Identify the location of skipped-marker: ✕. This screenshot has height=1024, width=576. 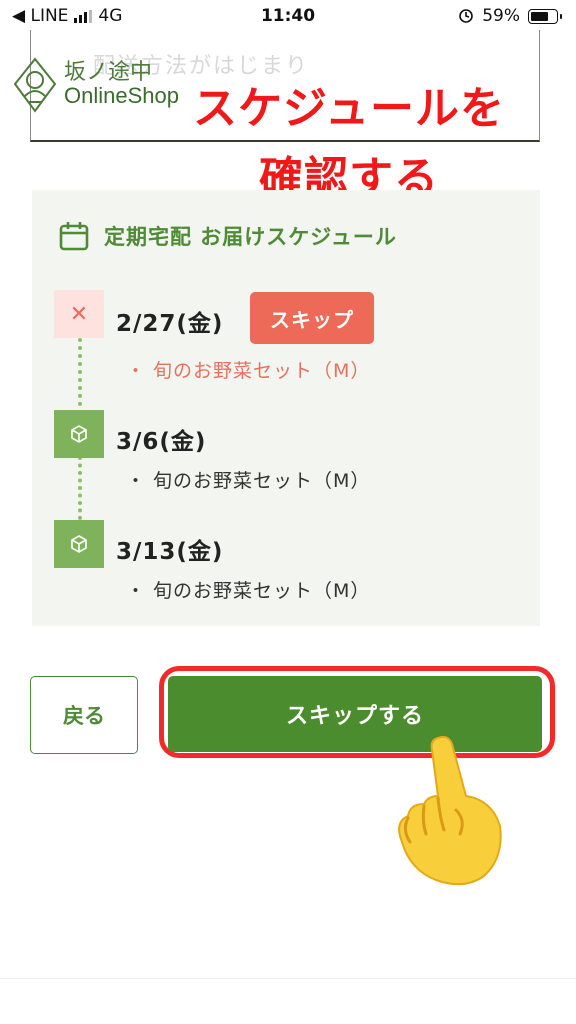
(79, 314).